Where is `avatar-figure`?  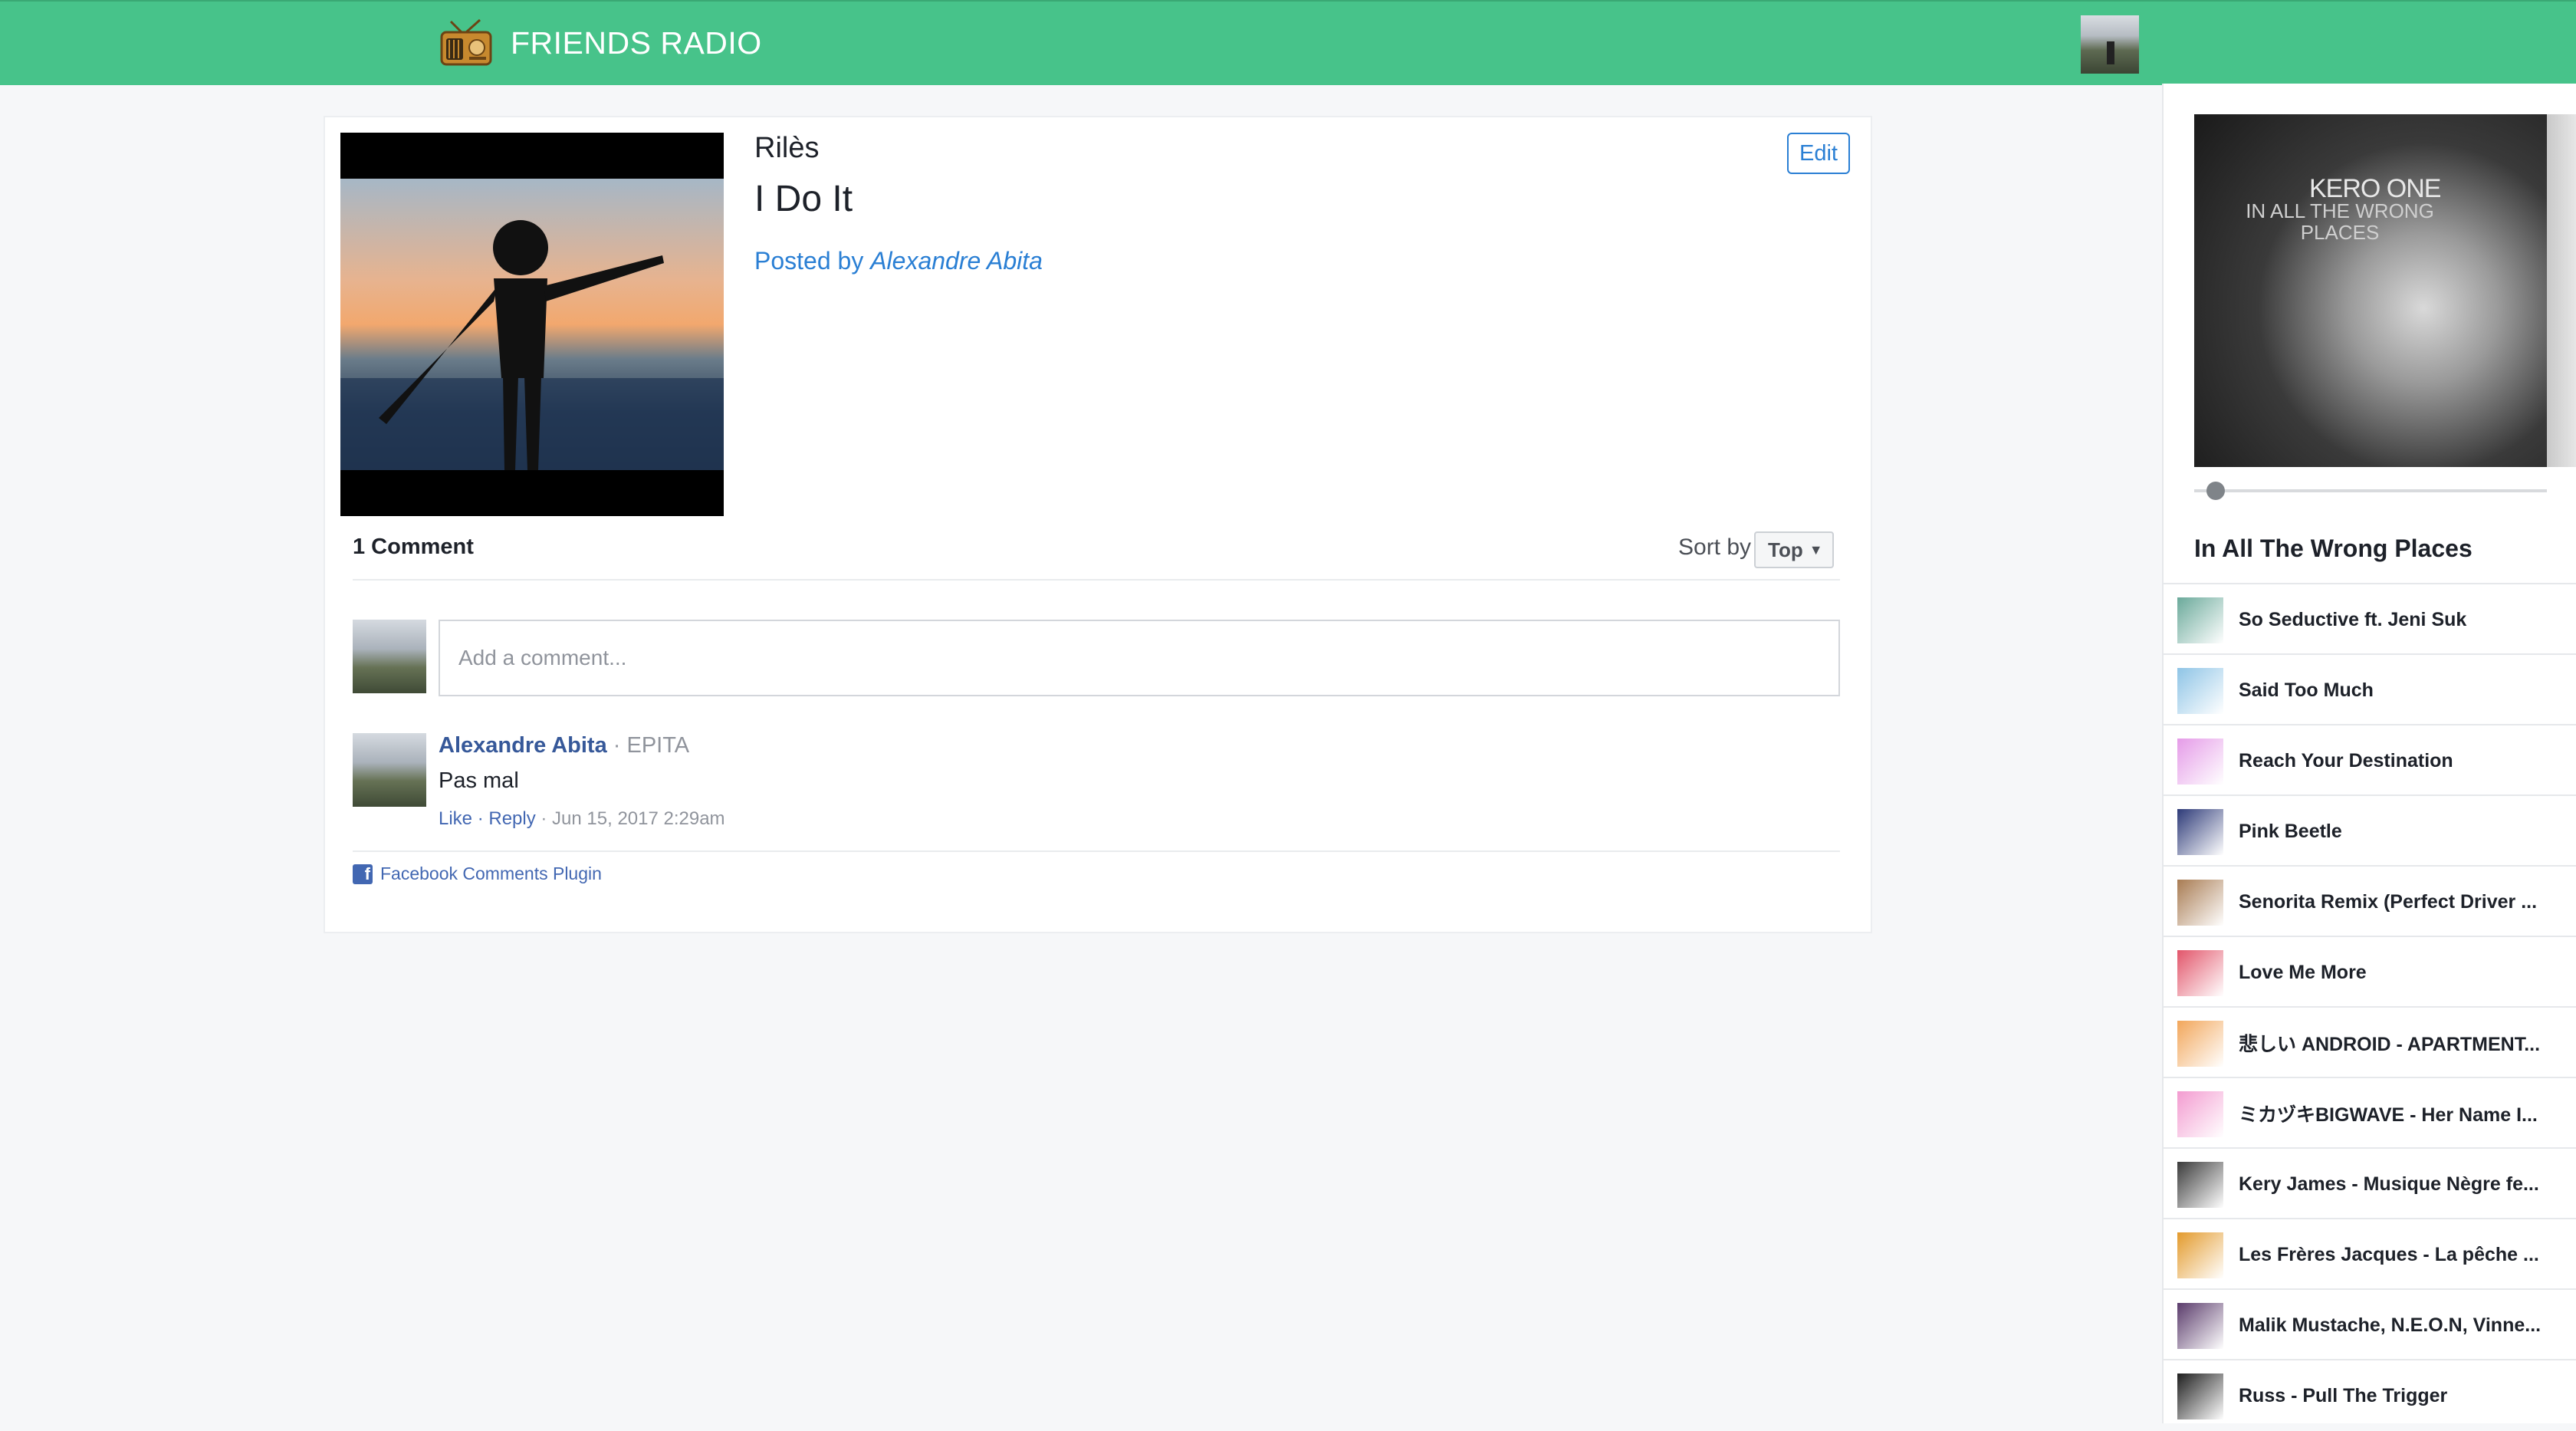
avatar-figure is located at coordinates (2111, 53).